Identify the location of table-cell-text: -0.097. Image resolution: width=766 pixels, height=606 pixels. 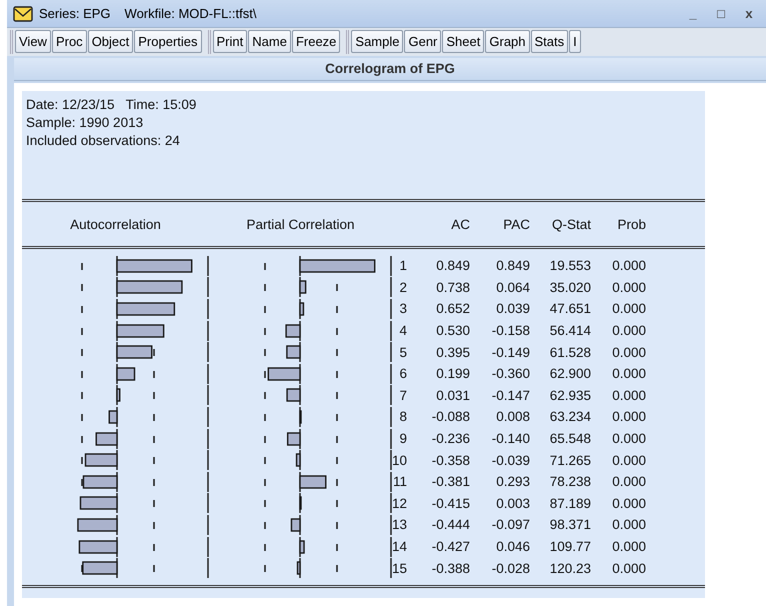
(510, 524).